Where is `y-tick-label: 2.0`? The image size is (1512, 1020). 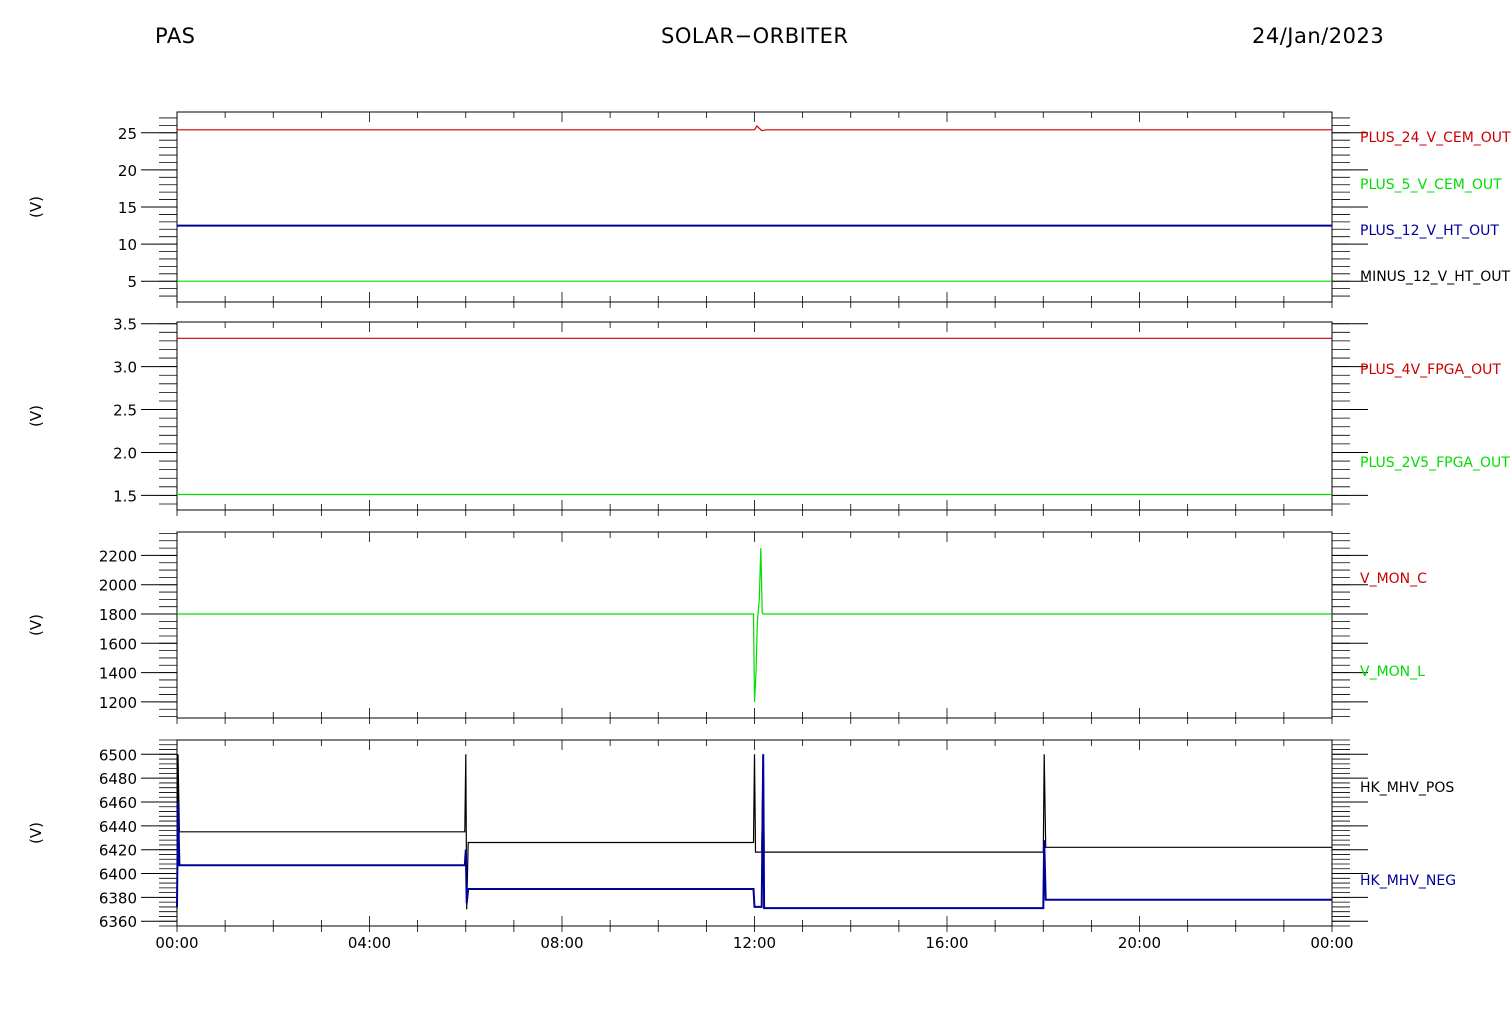 y-tick-label: 2.0 is located at coordinates (125, 453).